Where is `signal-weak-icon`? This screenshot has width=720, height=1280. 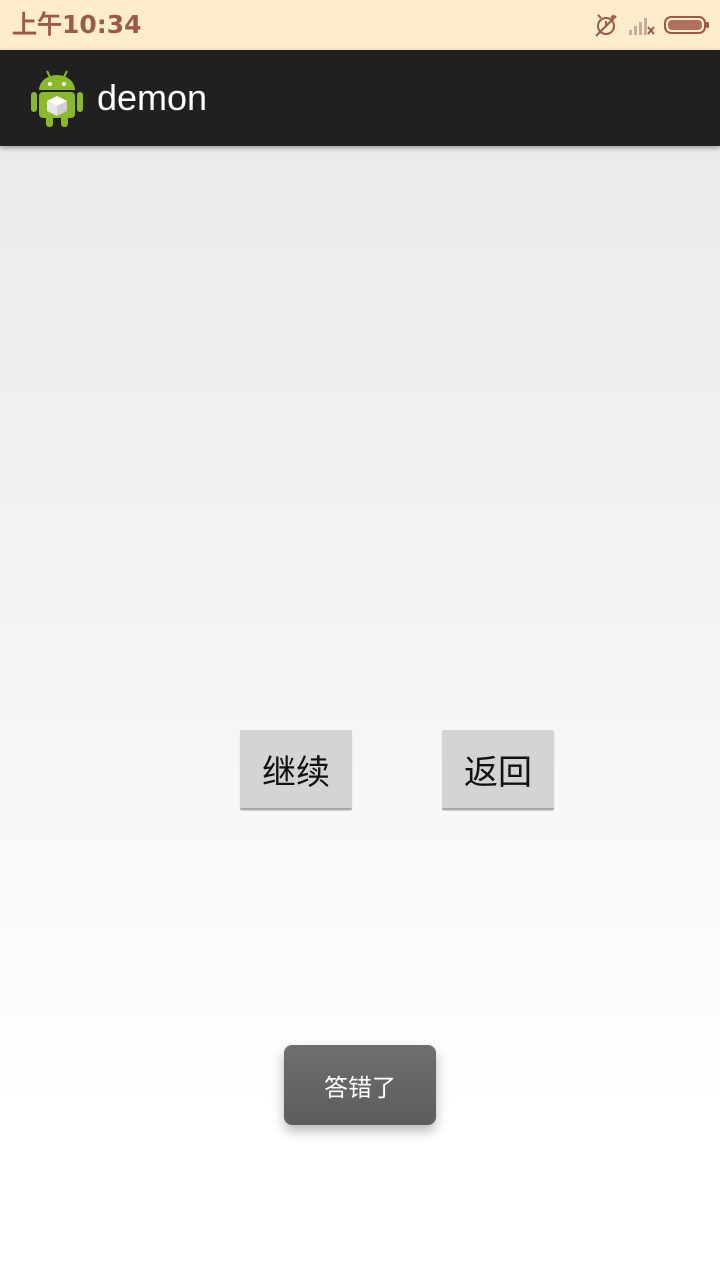 signal-weak-icon is located at coordinates (642, 25).